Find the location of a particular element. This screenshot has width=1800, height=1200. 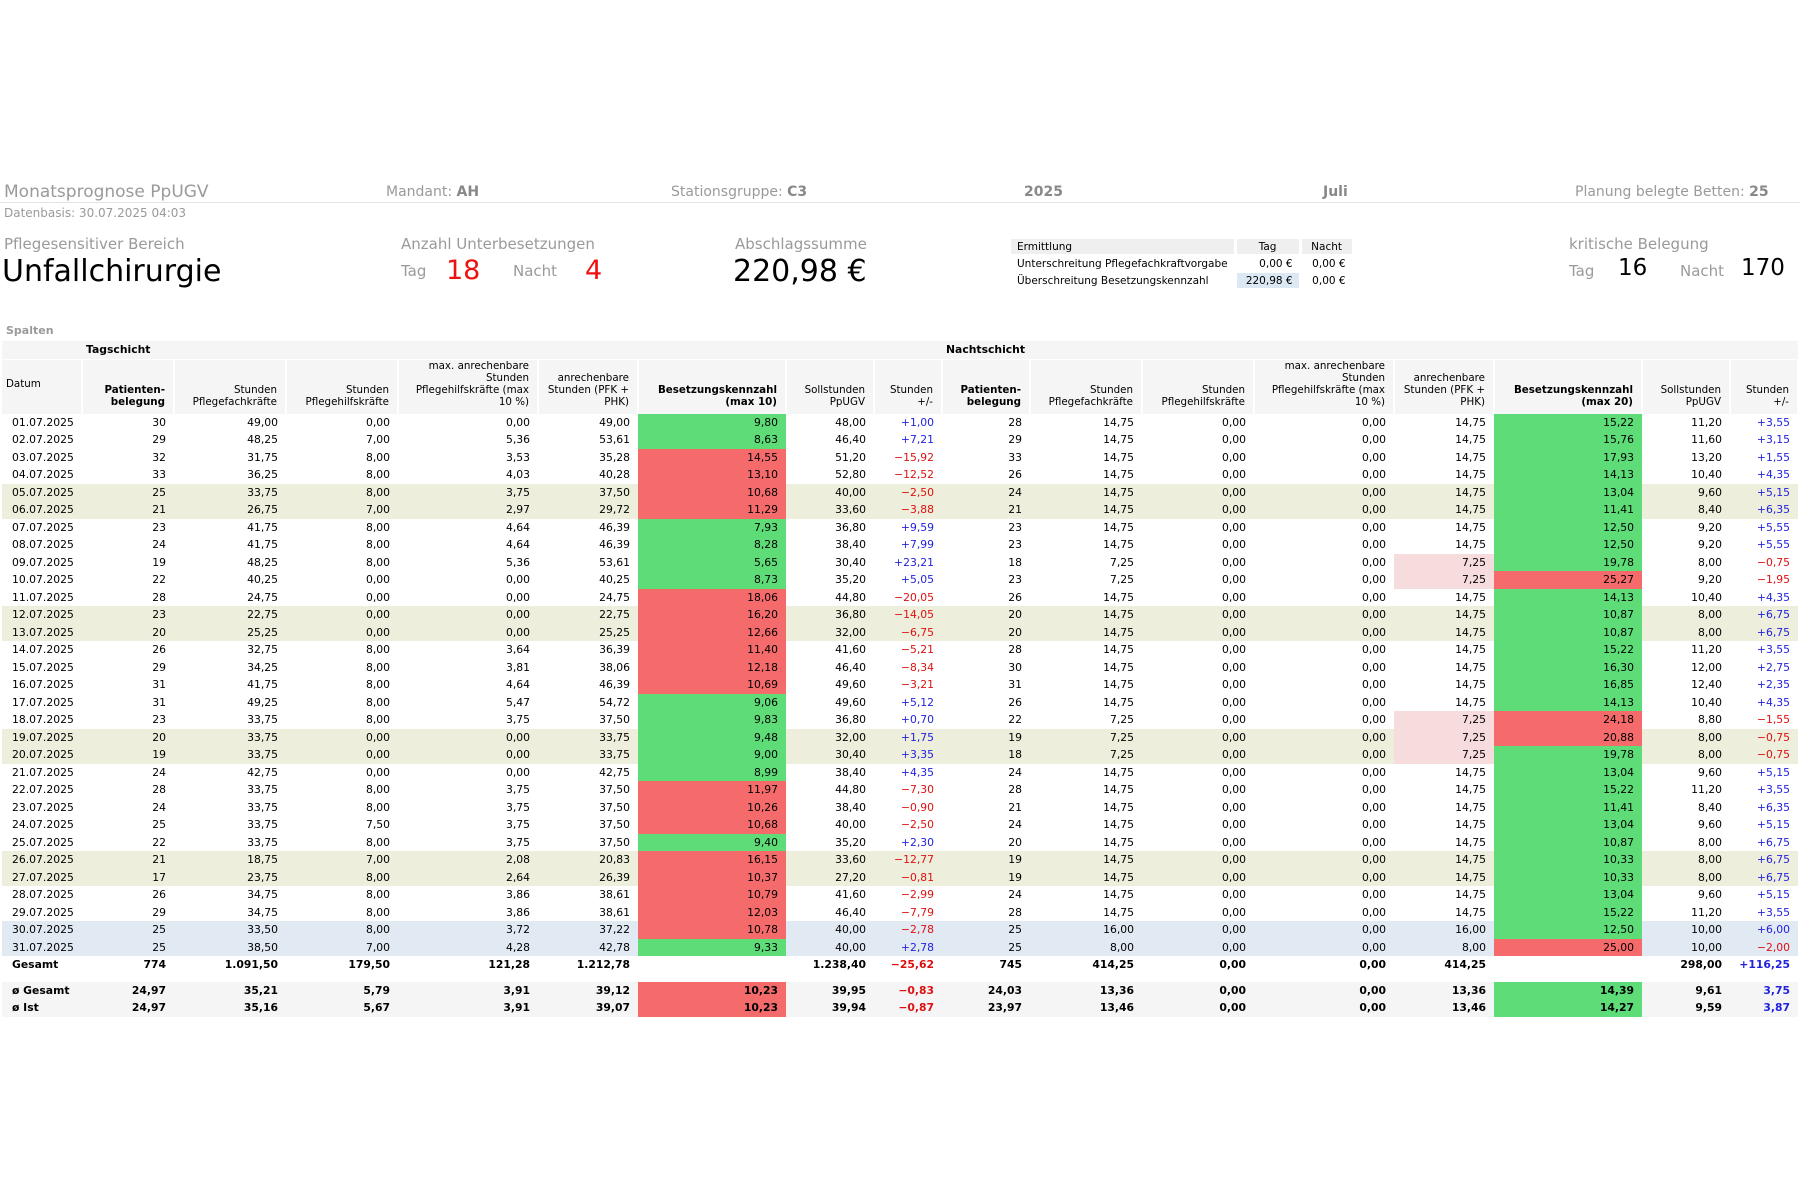

col-header-tag-stunden-pfk: Stunden Pflegefachkräfte is located at coordinates (230, 386).